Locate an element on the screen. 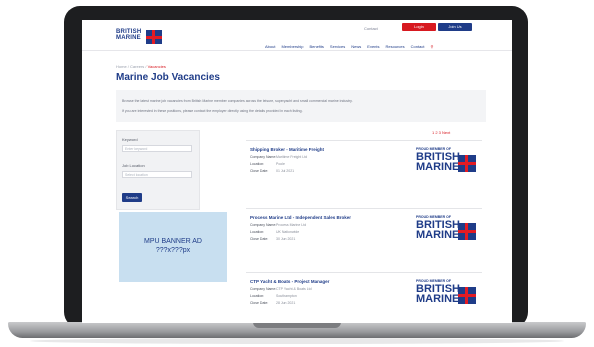 This screenshot has height=347, width=594. job-company: Company Name:CTP Yacht & Boats Ltd is located at coordinates (281, 289).